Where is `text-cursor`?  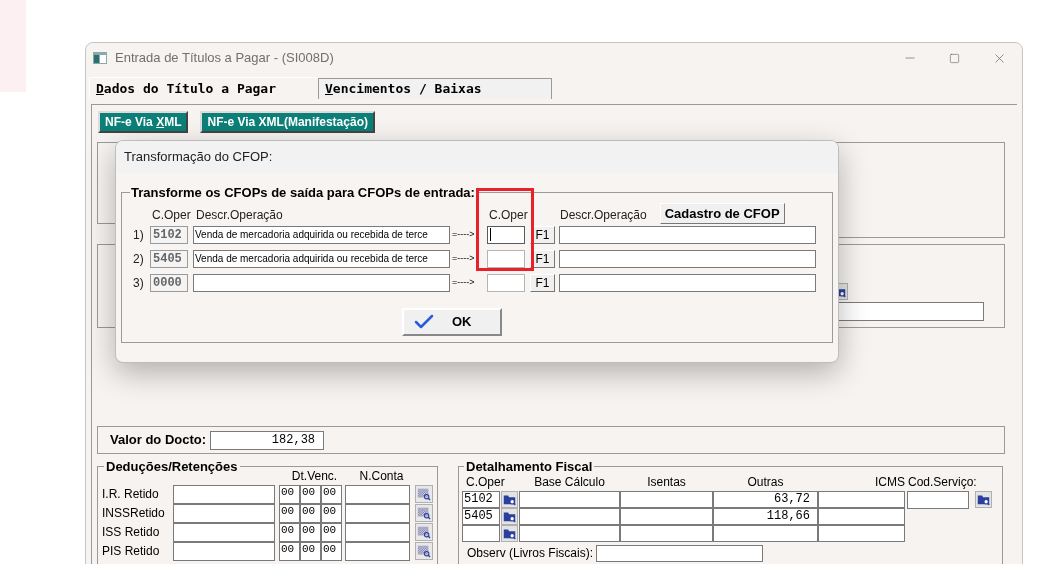
text-cursor is located at coordinates (490, 234).